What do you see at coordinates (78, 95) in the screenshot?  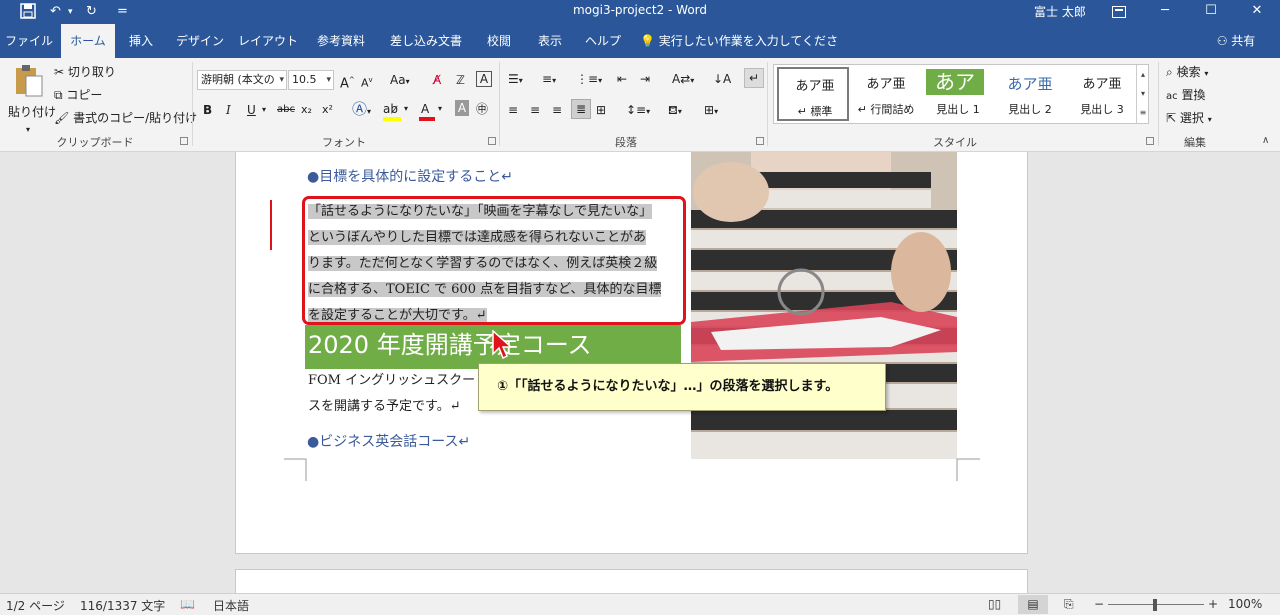 I see `copy-button: ⧉ コピー` at bounding box center [78, 95].